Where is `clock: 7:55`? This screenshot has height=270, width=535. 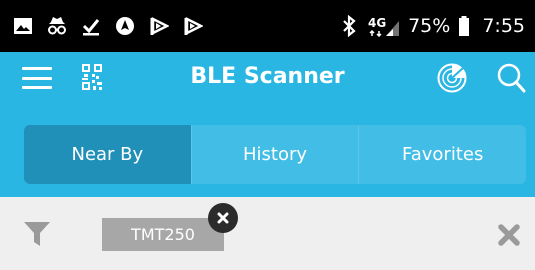
clock: 7:55 is located at coordinates (503, 26).